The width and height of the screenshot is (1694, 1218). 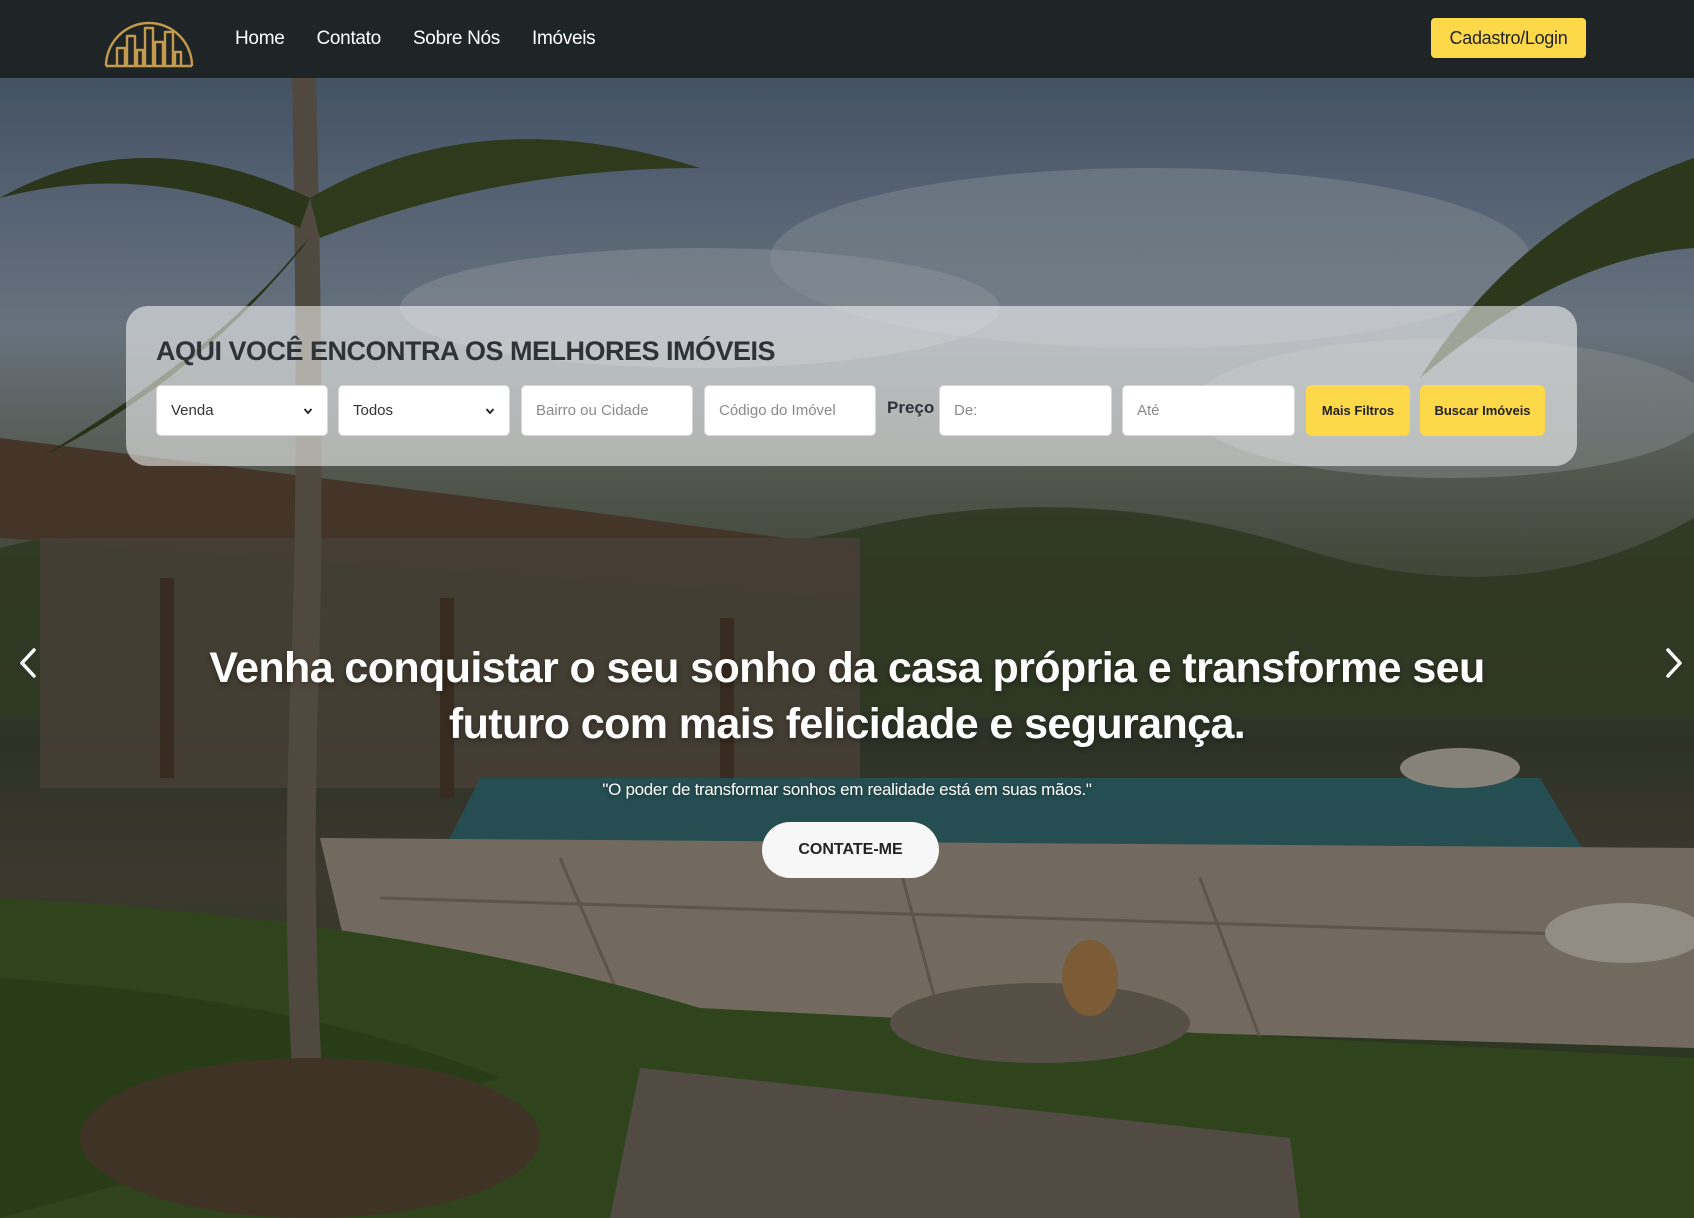 What do you see at coordinates (911, 407) in the screenshot?
I see `price-label: Preço` at bounding box center [911, 407].